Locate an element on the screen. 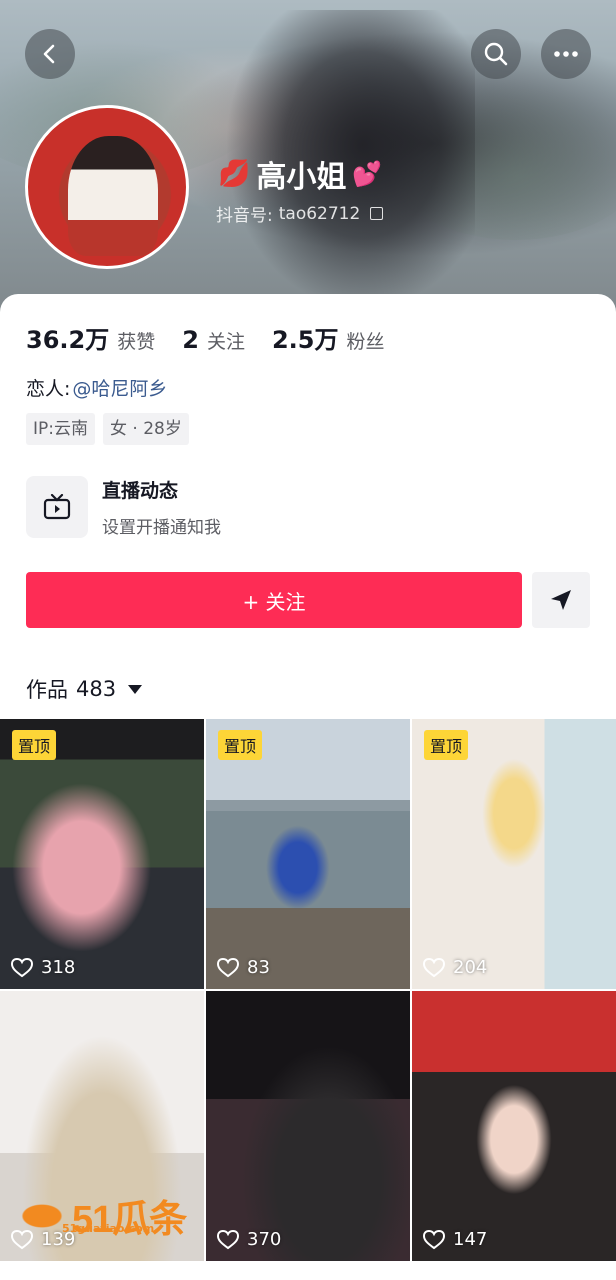 The width and height of the screenshot is (616, 1280). likes-count: 147 is located at coordinates (455, 1239).